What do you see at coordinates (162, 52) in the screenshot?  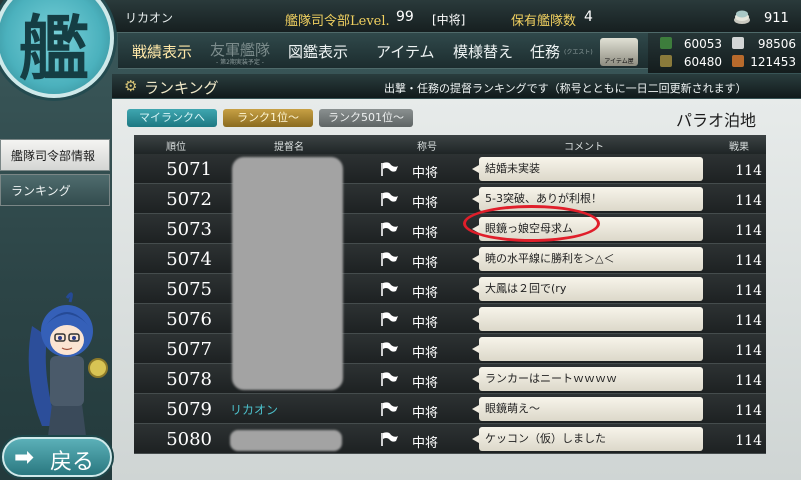 I see `nav-record: 戦績表示` at bounding box center [162, 52].